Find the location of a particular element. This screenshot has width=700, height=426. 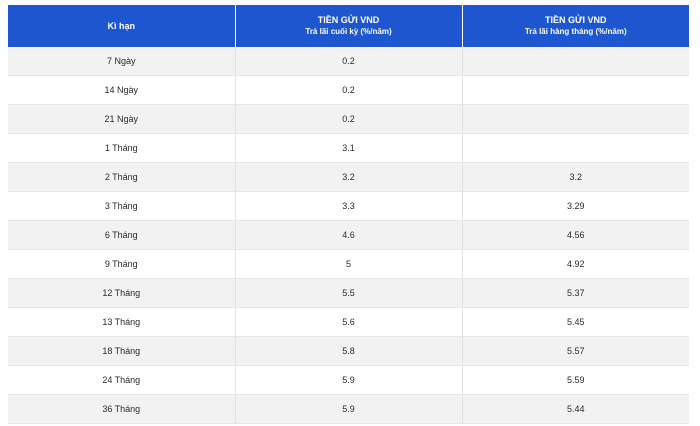

header-term-title: Kì hạn is located at coordinates (121, 25).